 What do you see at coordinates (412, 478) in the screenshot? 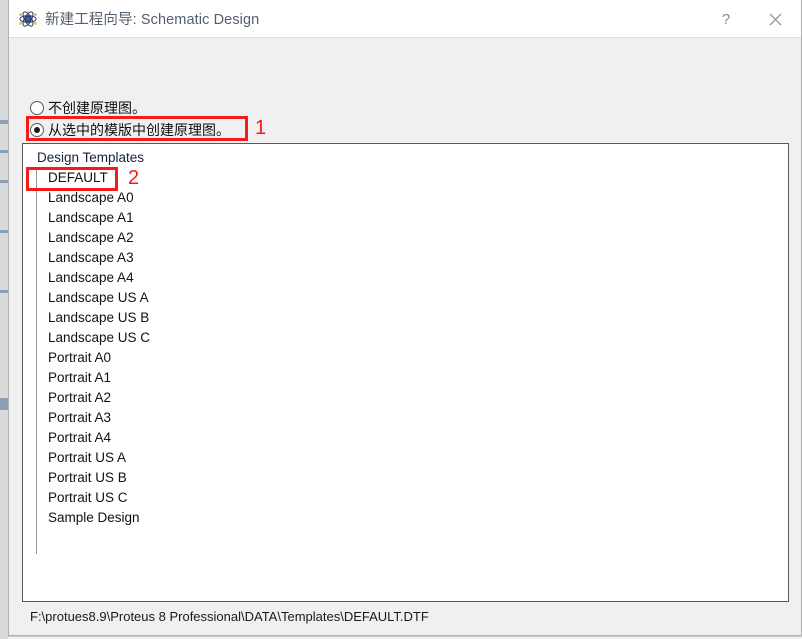
I see `list-item: Portrait US B` at bounding box center [412, 478].